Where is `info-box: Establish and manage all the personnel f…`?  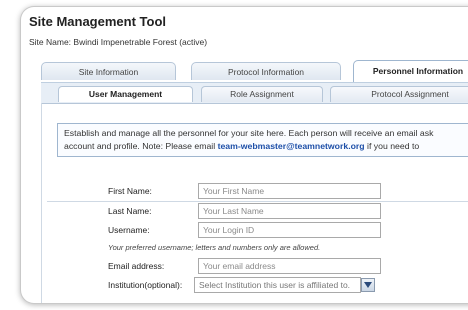
info-box: Establish and manage all the personnel f… is located at coordinates (262, 140).